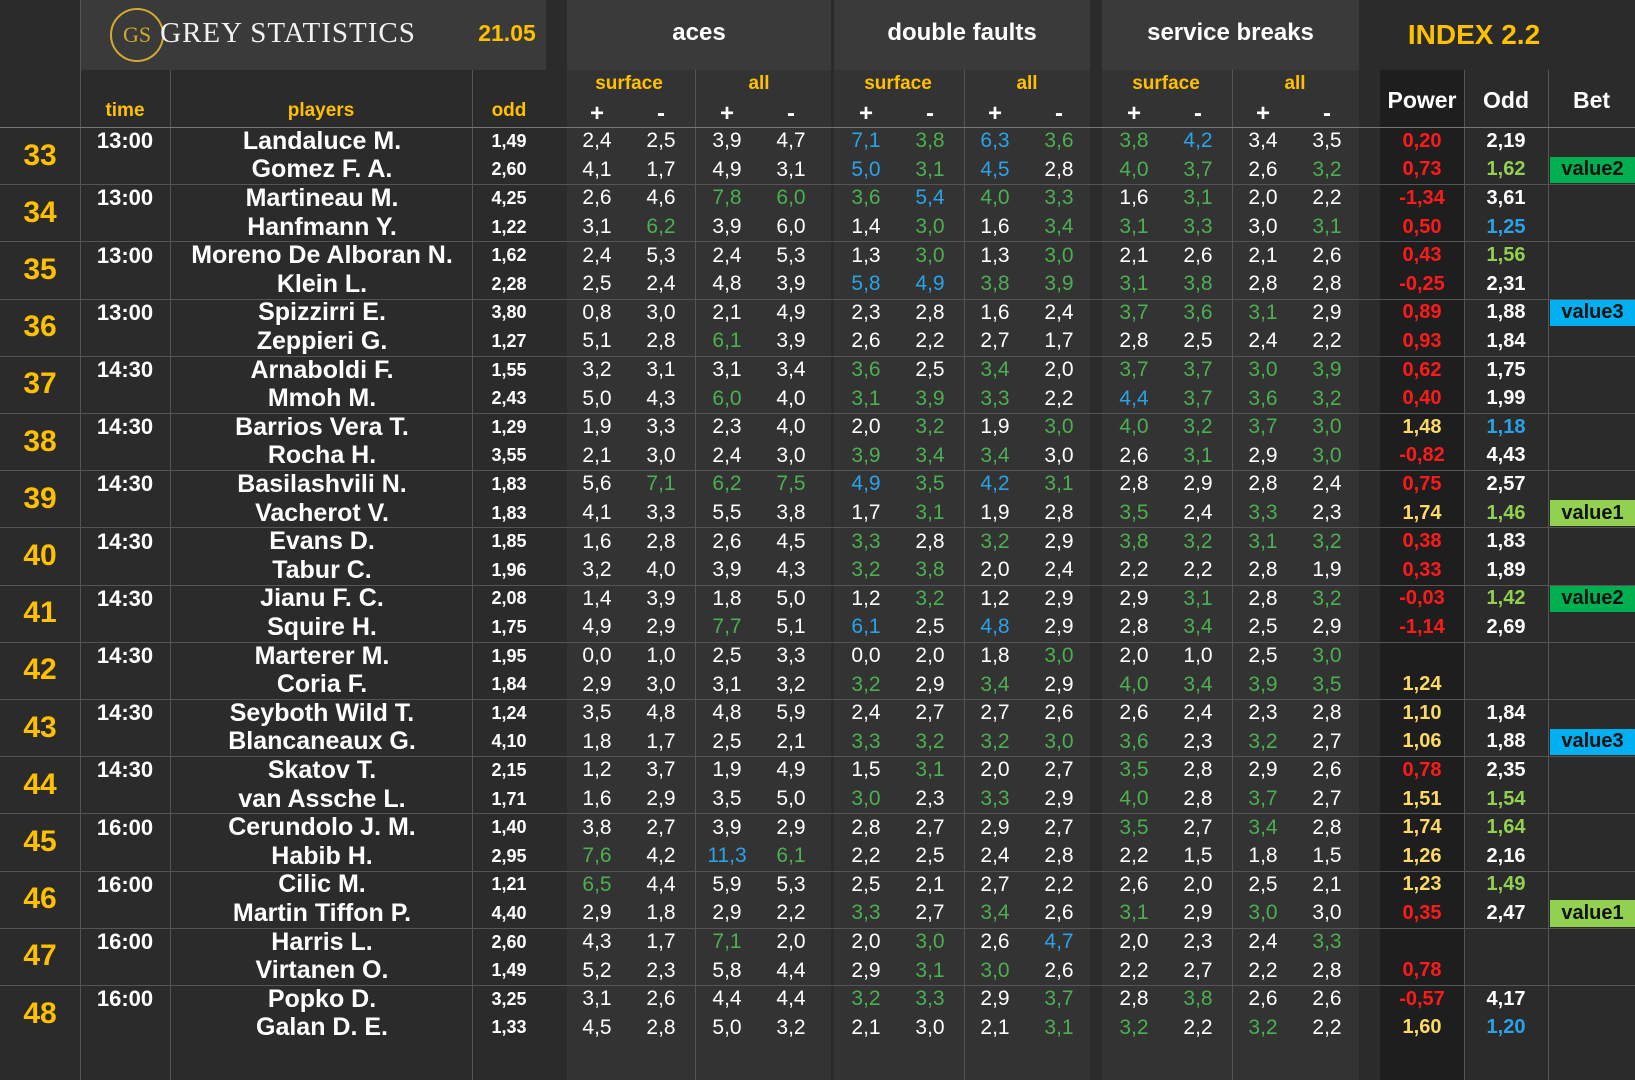 The height and width of the screenshot is (1080, 1635). I want to click on power-value: -1,14, so click(1422, 626).